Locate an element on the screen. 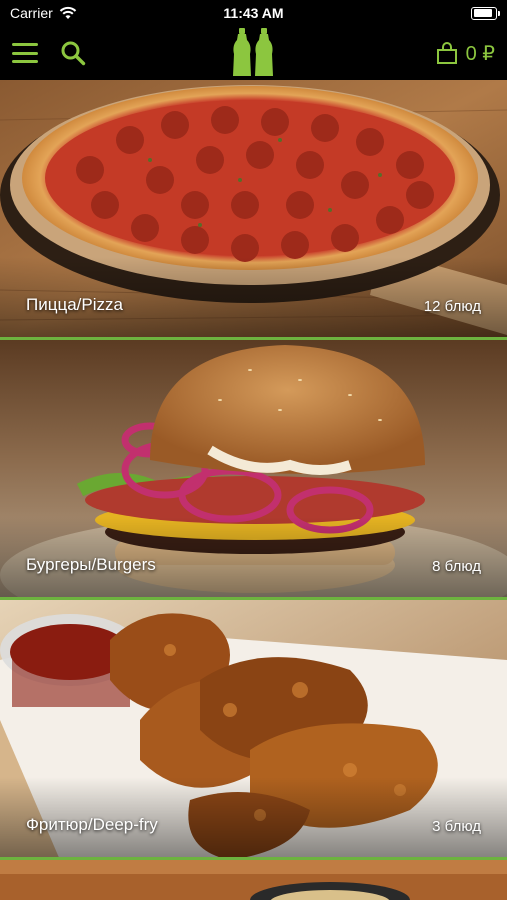  search-icon is located at coordinates (73, 53).